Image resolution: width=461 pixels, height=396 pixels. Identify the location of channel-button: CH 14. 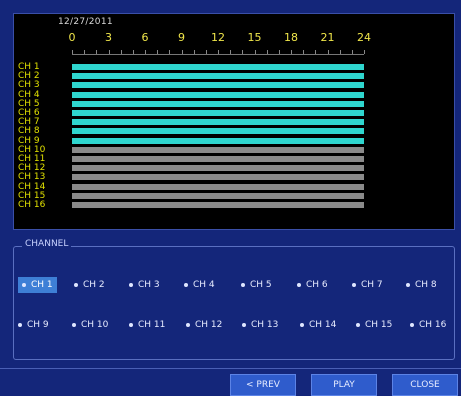
(318, 325).